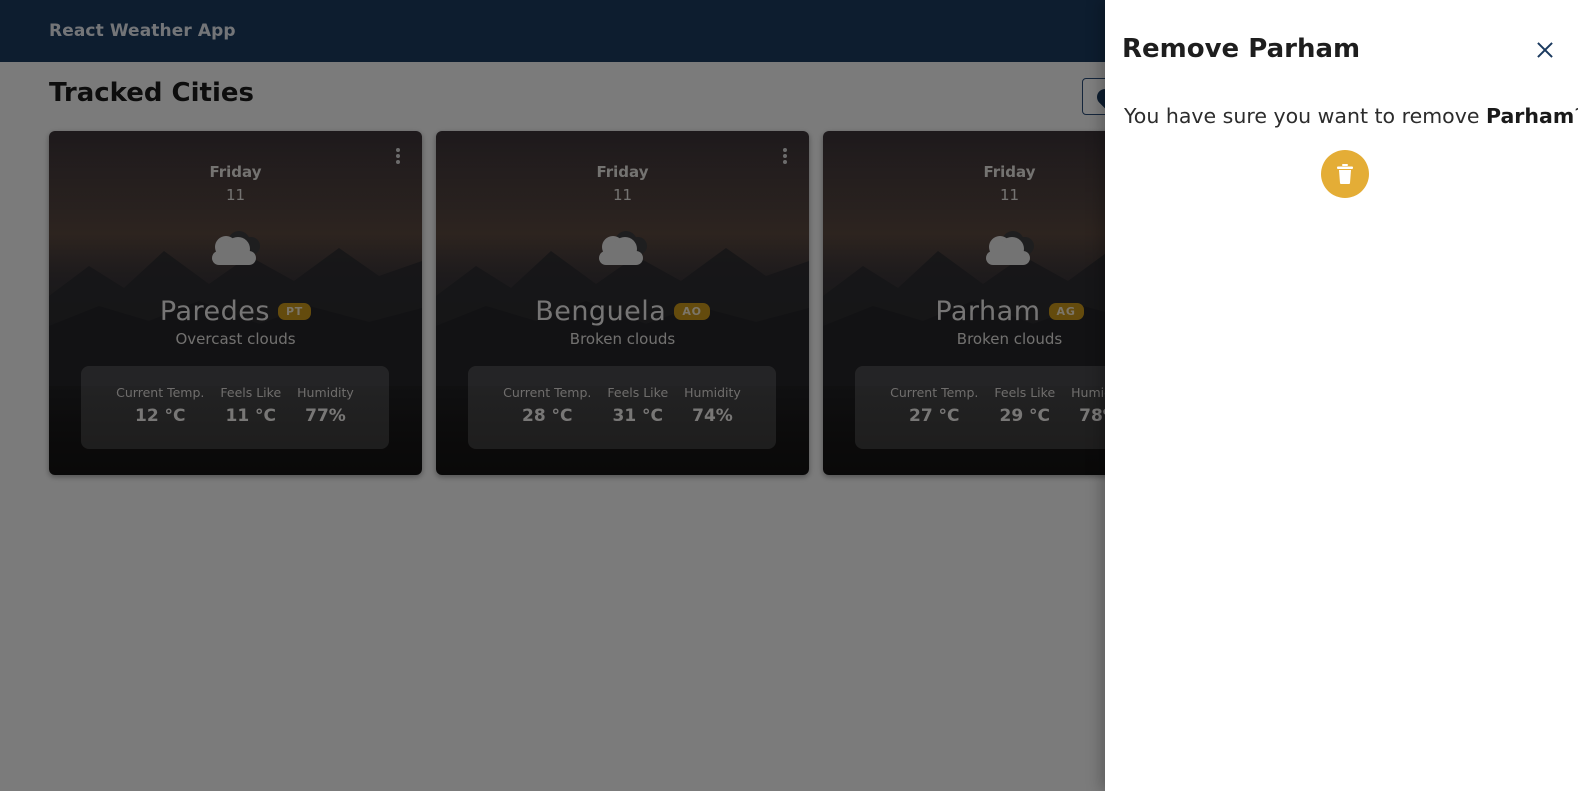 Image resolution: width=1578 pixels, height=791 pixels. I want to click on delete-button, so click(1345, 174).